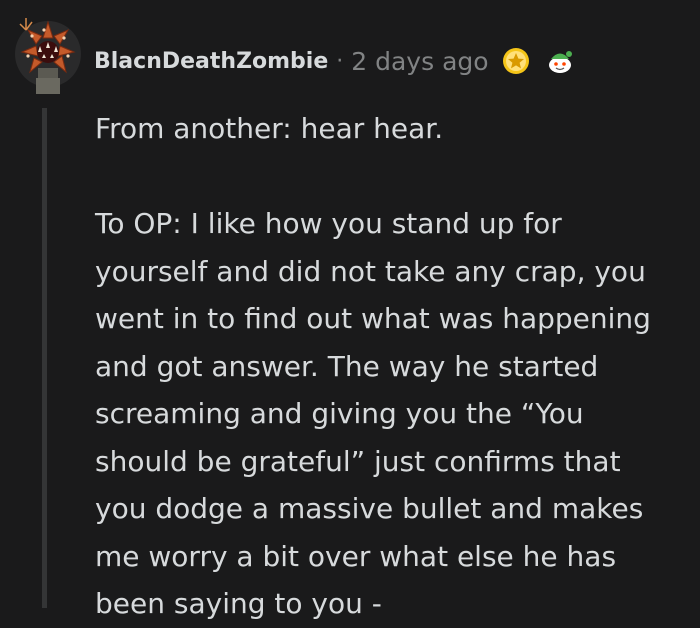  I want to click on gold-star-award-icon, so click(516, 61).